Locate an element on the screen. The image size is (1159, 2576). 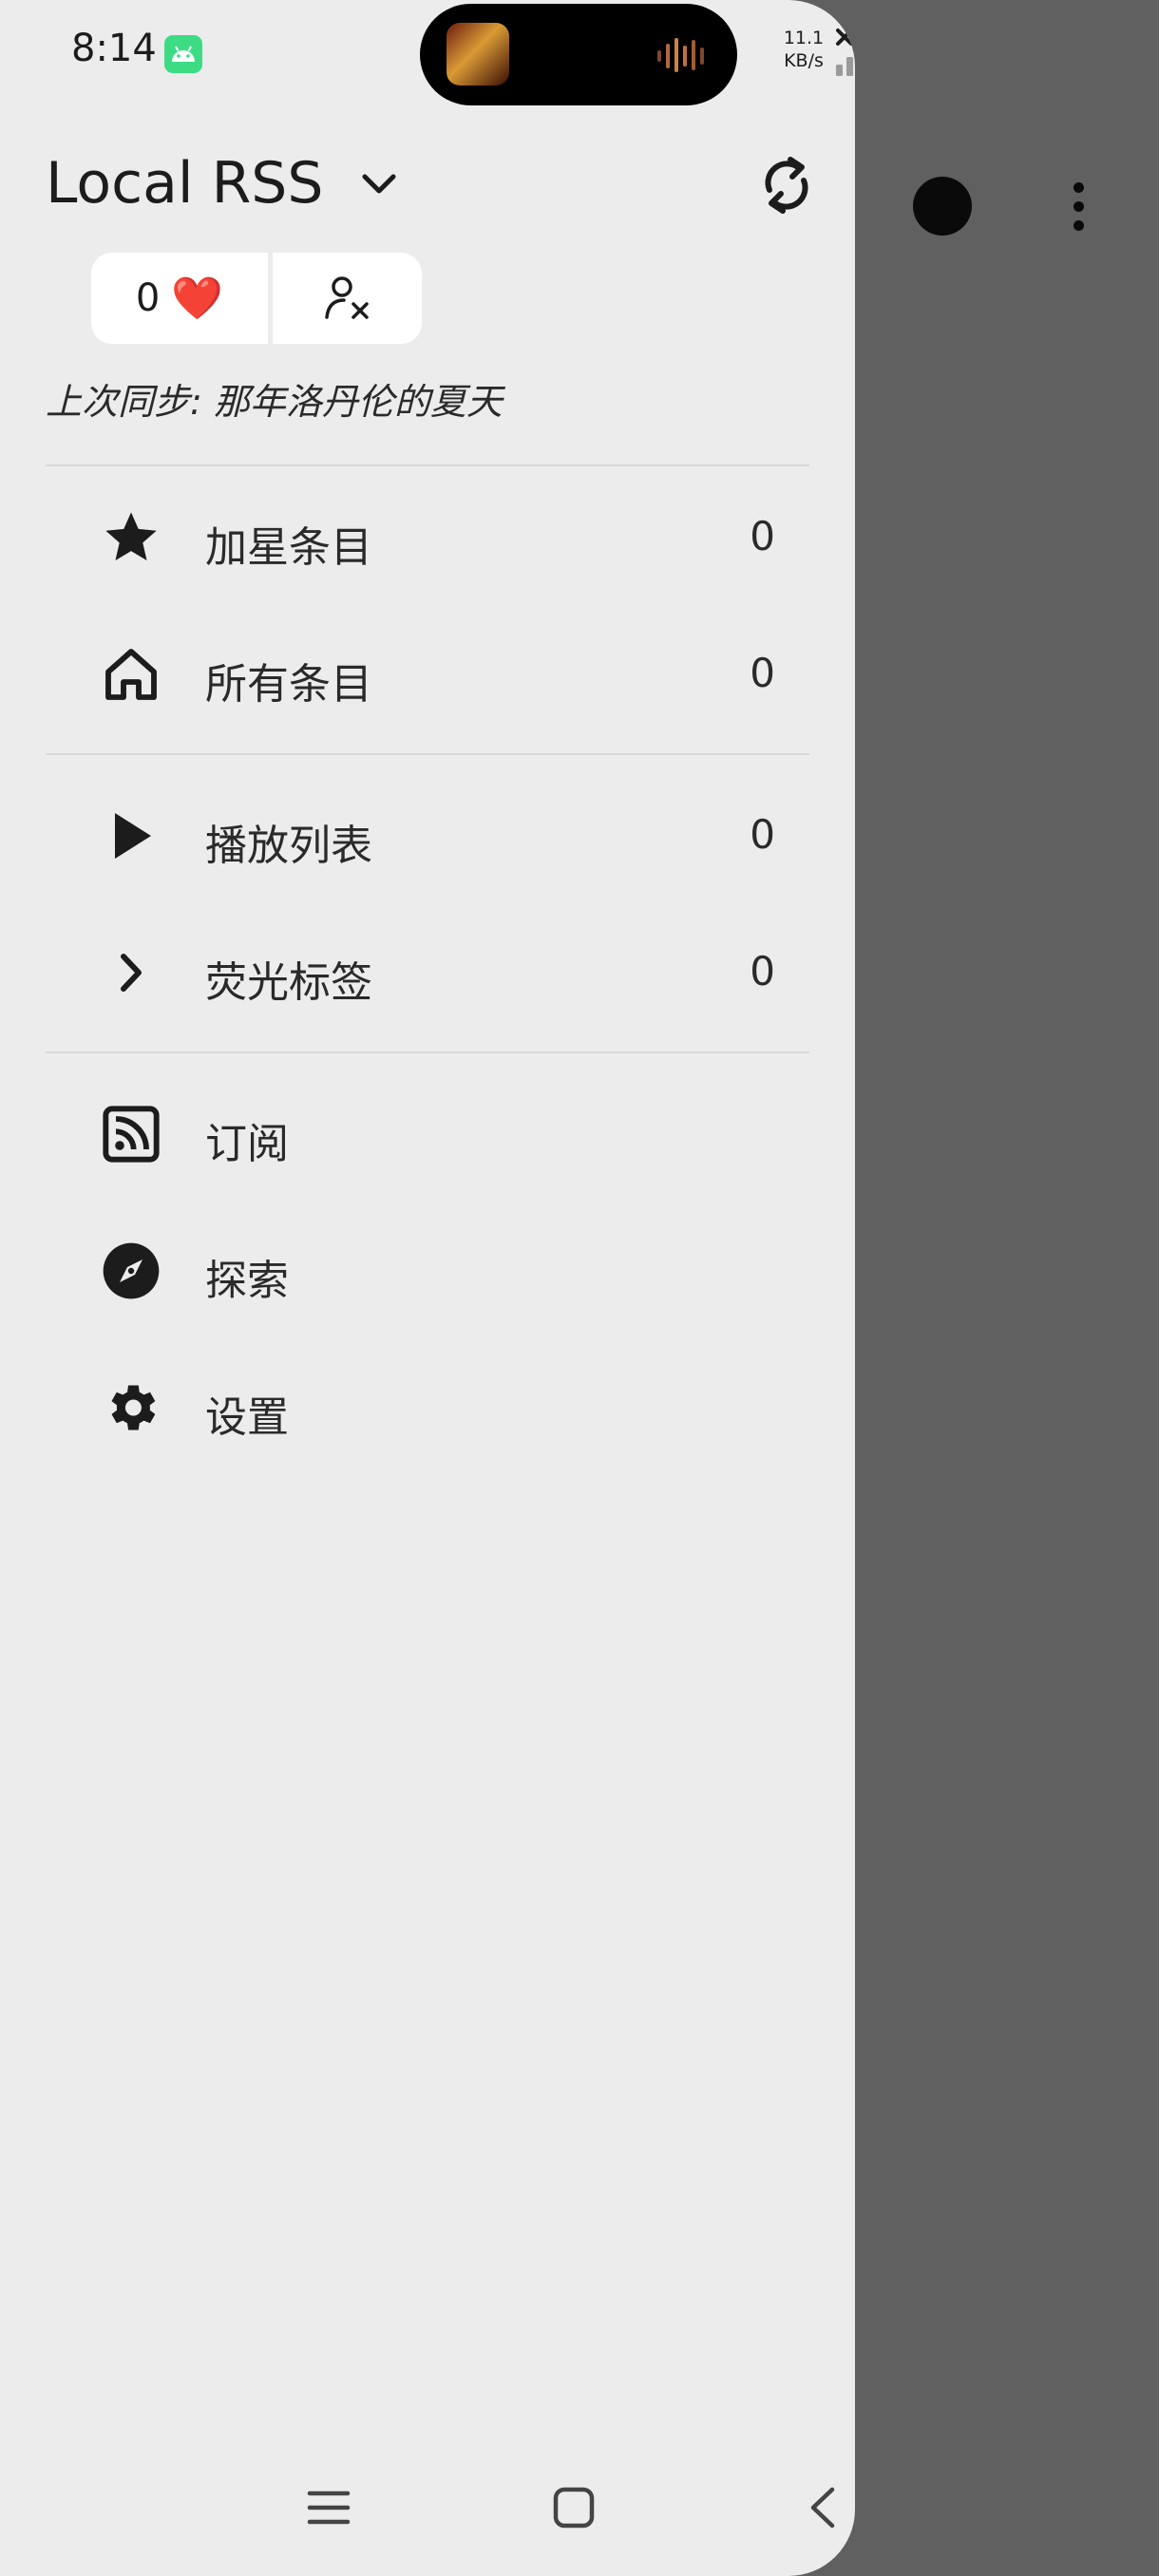
remove-account-button is located at coordinates (347, 298).